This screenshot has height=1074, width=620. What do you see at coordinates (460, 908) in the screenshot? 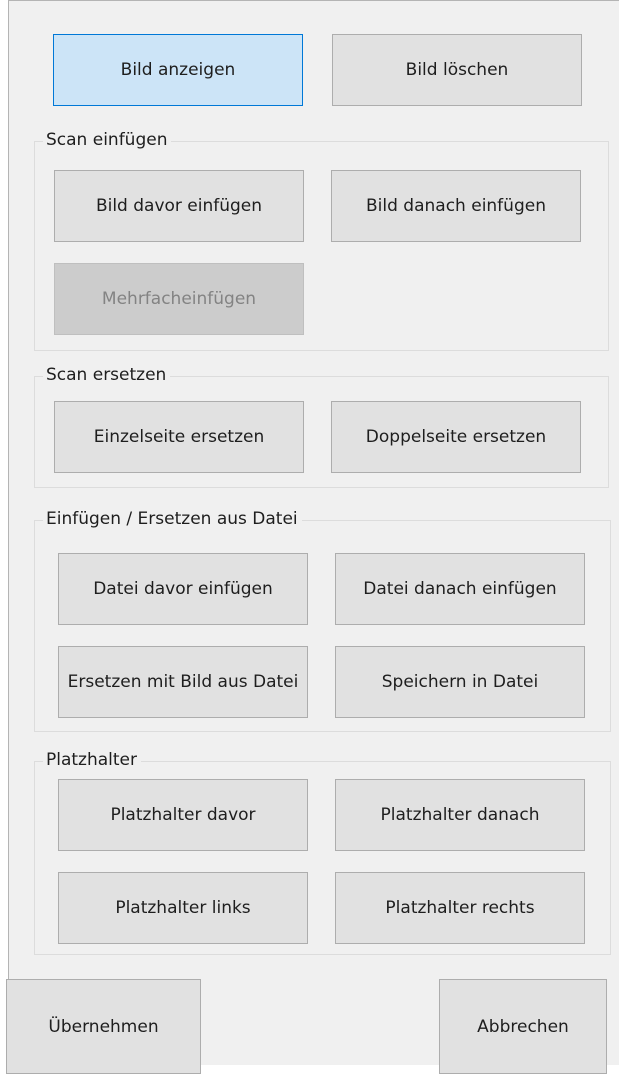
I see `placeholder-right-button: Platzhalter rechts` at bounding box center [460, 908].